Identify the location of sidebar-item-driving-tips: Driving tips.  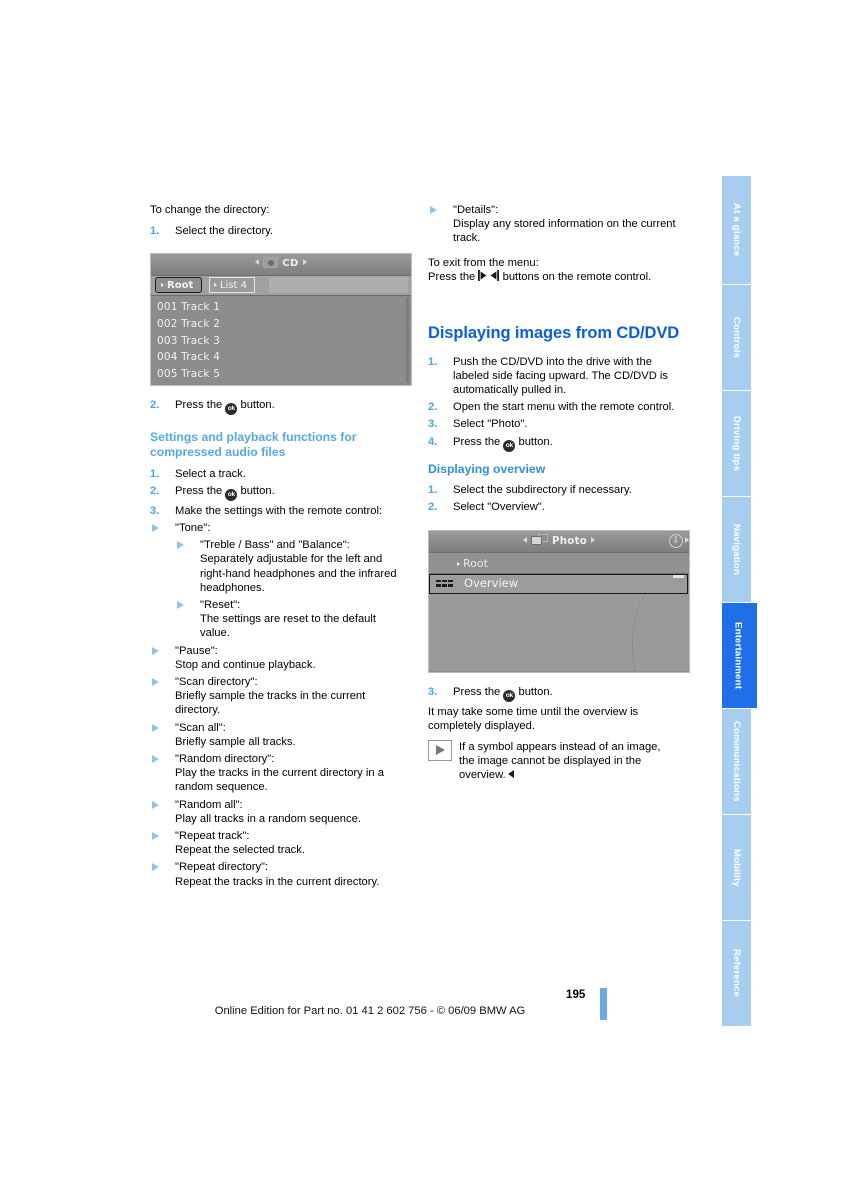
(738, 443).